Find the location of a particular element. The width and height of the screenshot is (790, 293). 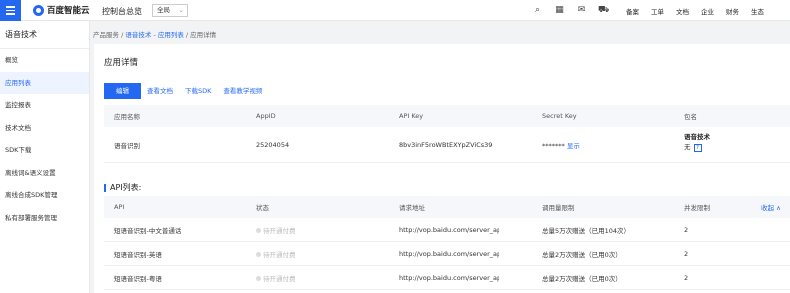

package-cell: 语音技术 无? is located at coordinates (697, 142).